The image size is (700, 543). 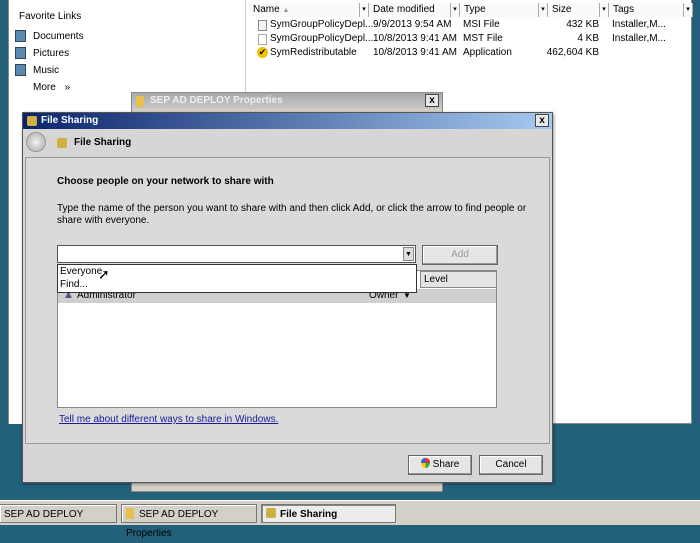 What do you see at coordinates (483, 38) in the screenshot?
I see `file-type: MST File` at bounding box center [483, 38].